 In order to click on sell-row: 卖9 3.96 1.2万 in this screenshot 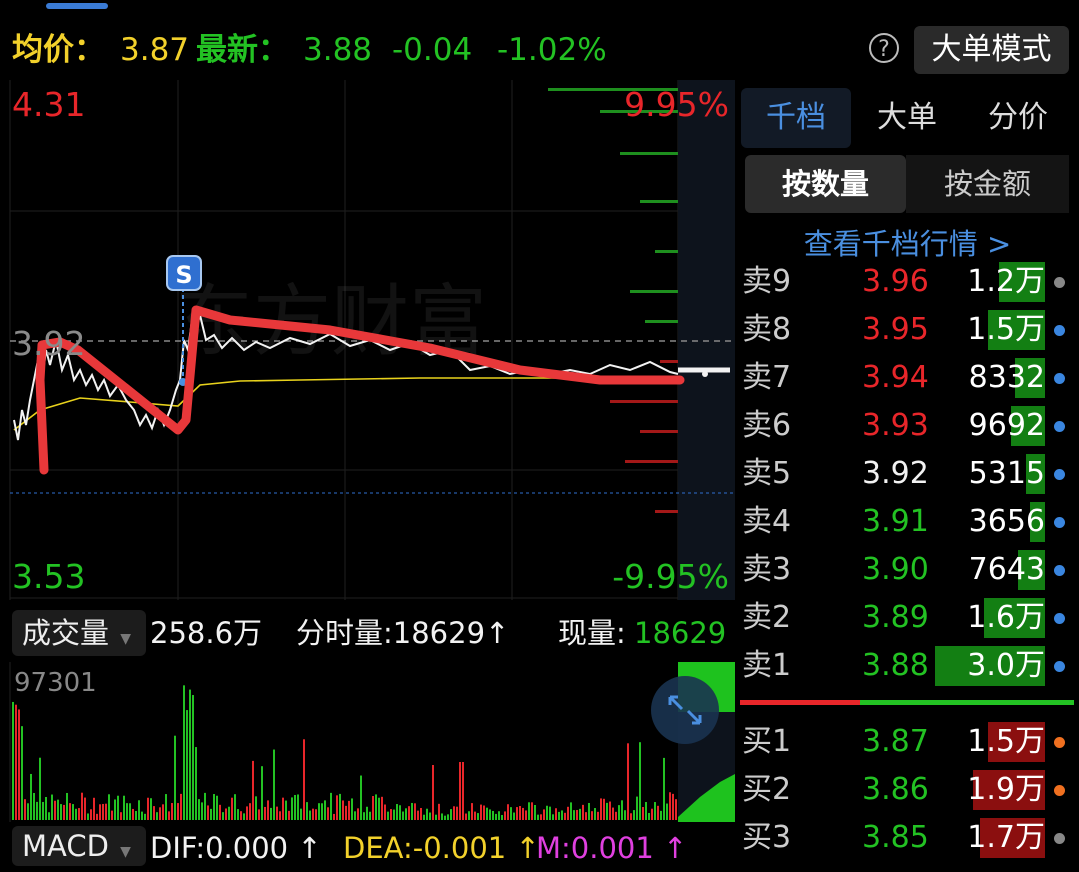, I will do `click(907, 282)`.